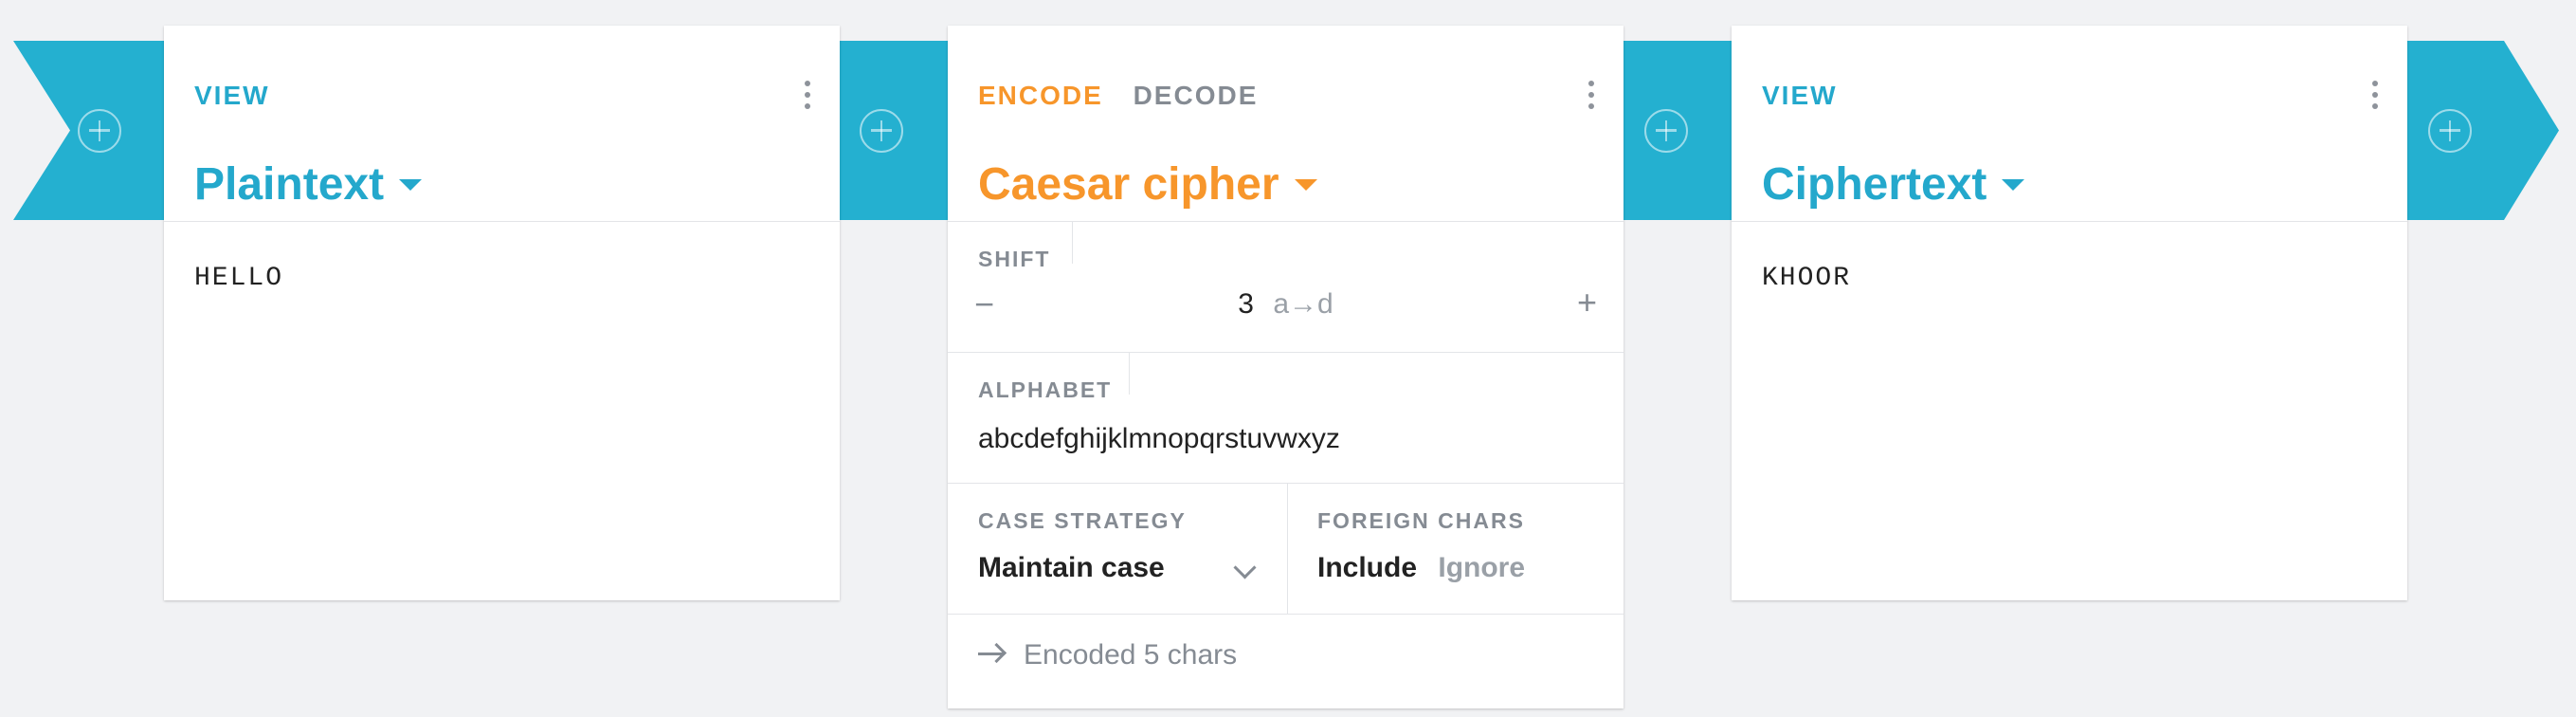  Describe the element at coordinates (1014, 259) in the screenshot. I see `shift-label: SHIFT` at that location.